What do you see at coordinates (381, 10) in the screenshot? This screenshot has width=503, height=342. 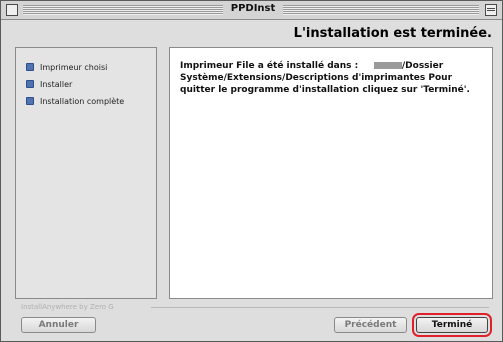 I see `title-stripes-right` at bounding box center [381, 10].